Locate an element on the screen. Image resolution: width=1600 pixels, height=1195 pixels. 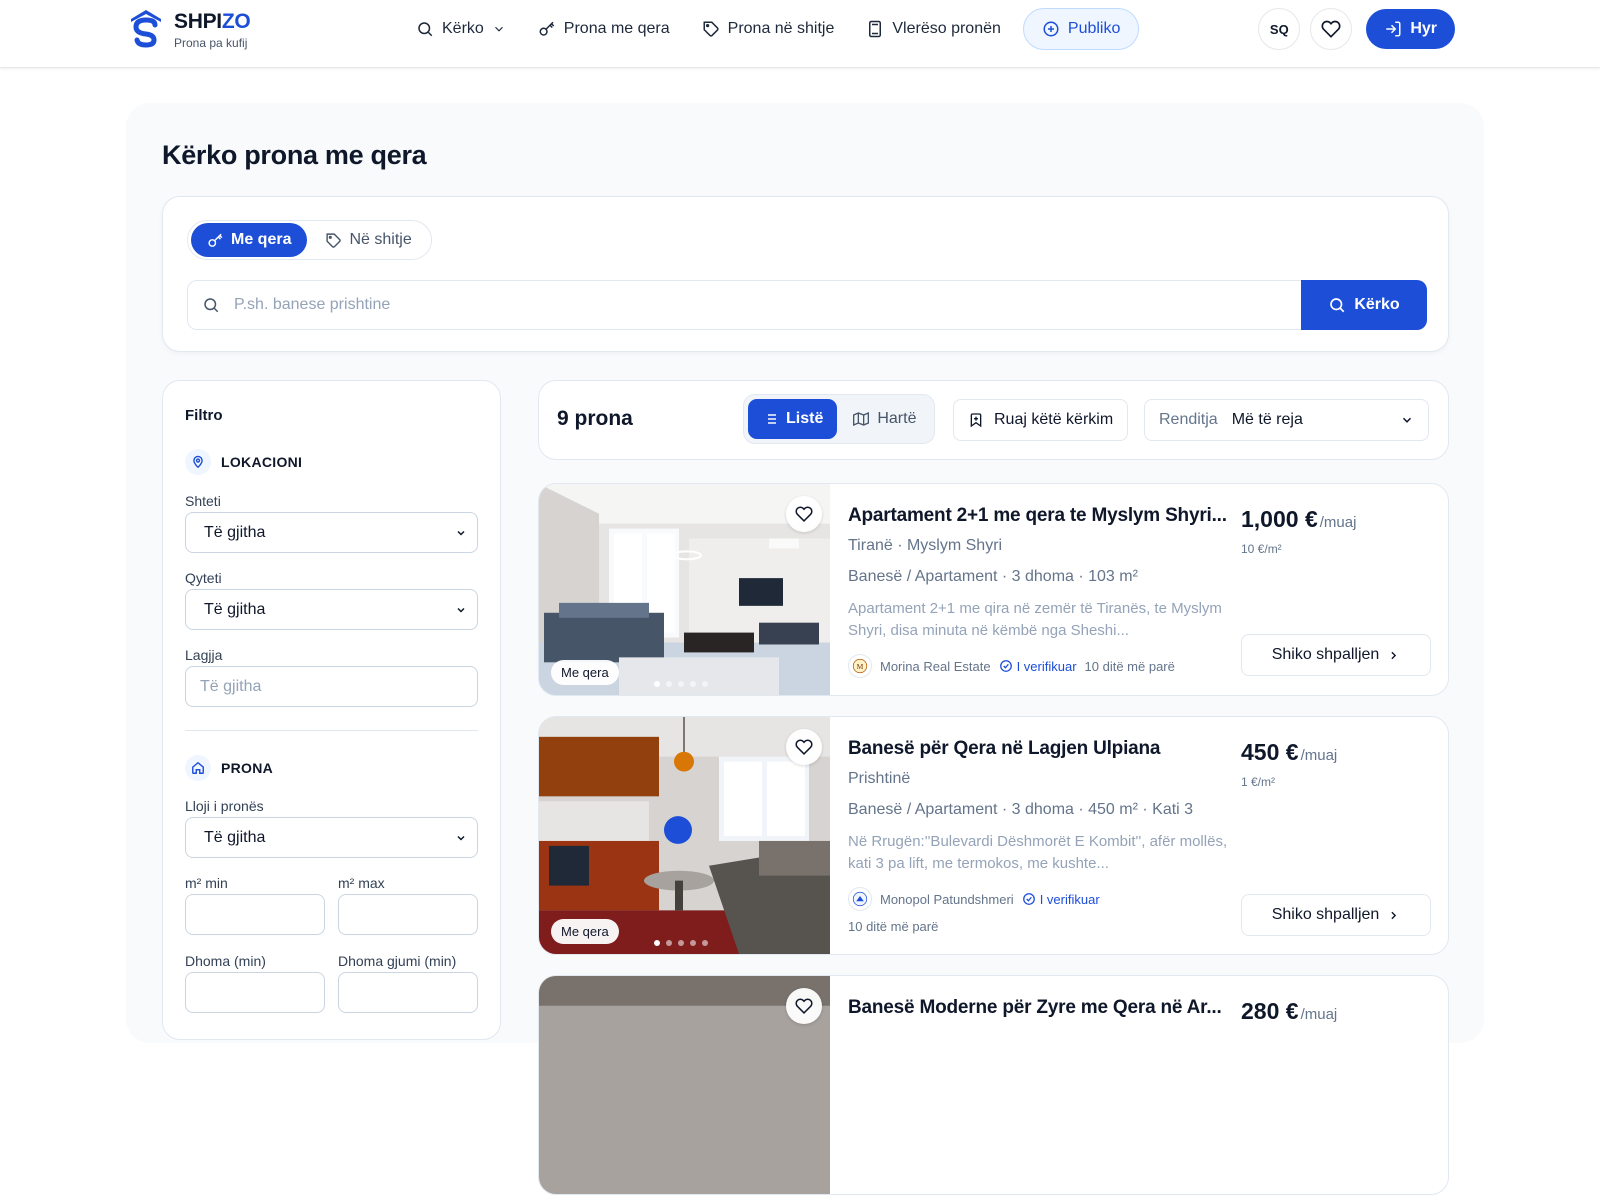
property-type-value: Të gjitha is located at coordinates (235, 837).